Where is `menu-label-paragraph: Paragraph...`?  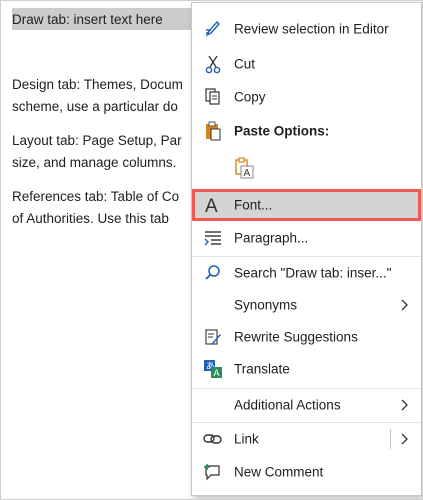
menu-label-paragraph: Paragraph... is located at coordinates (271, 238).